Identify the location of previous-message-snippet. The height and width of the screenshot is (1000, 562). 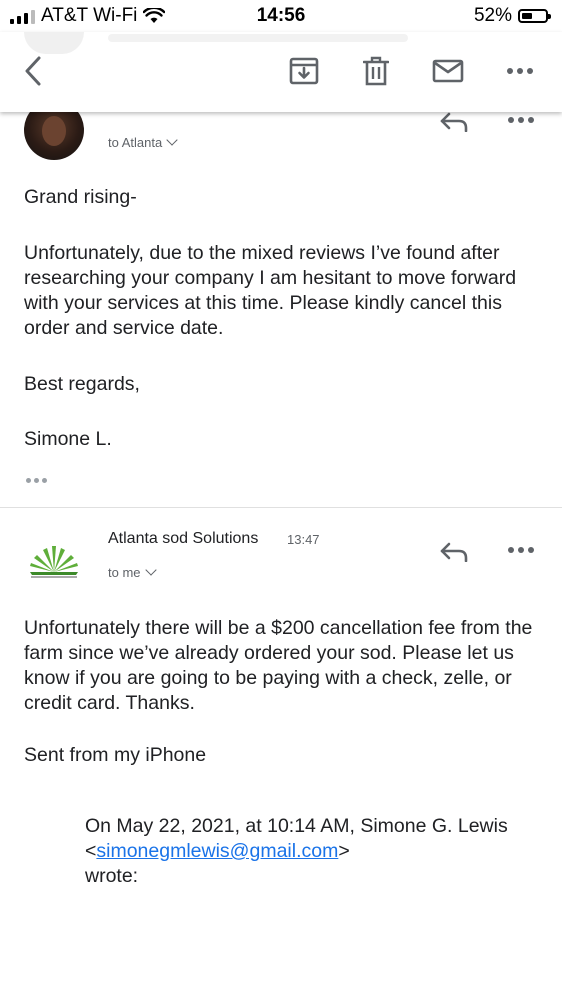
(258, 38).